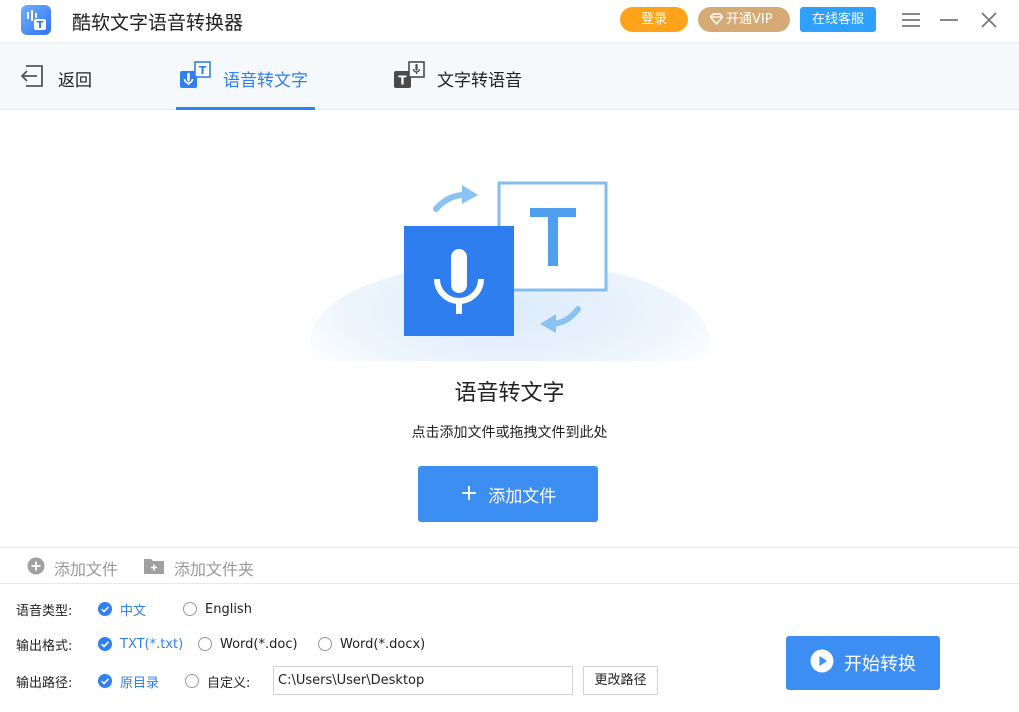 The image size is (1019, 712). Describe the element at coordinates (56, 78) in the screenshot. I see `back-button: 返回` at that location.